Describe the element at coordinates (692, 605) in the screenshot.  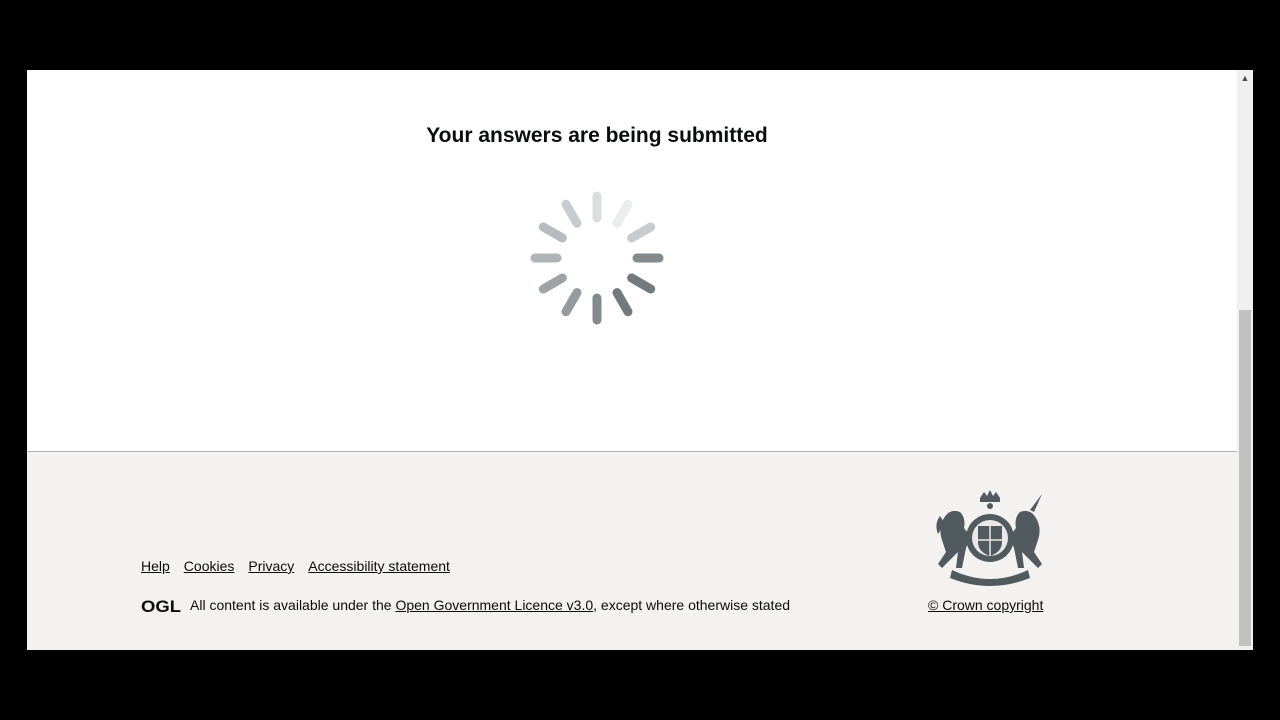
I see `licence-suffix: , except where otherwise stated` at that location.